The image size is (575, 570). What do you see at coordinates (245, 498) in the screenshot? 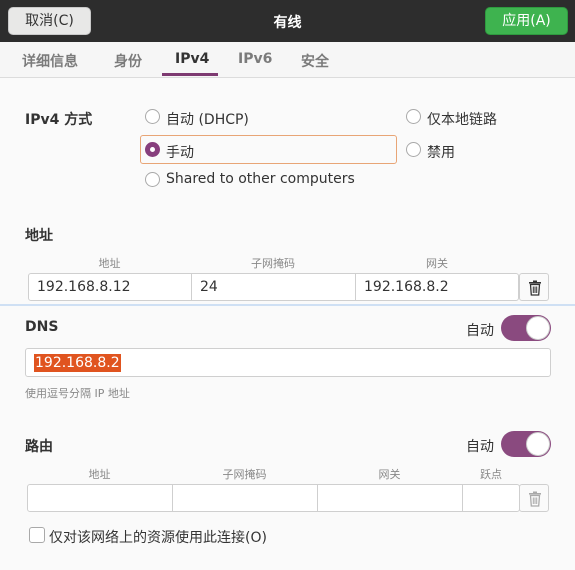
I see `route-netmask-field` at bounding box center [245, 498].